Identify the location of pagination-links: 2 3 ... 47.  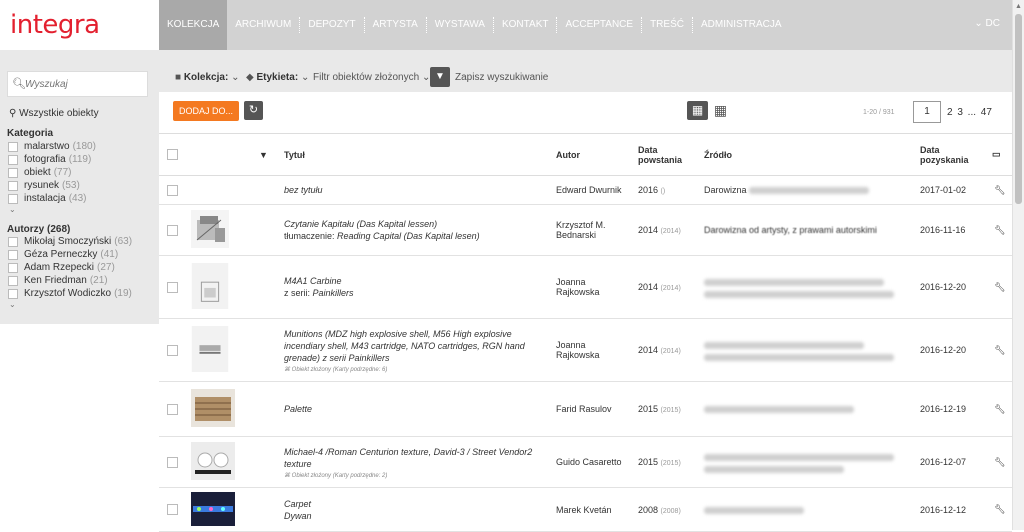
(969, 112).